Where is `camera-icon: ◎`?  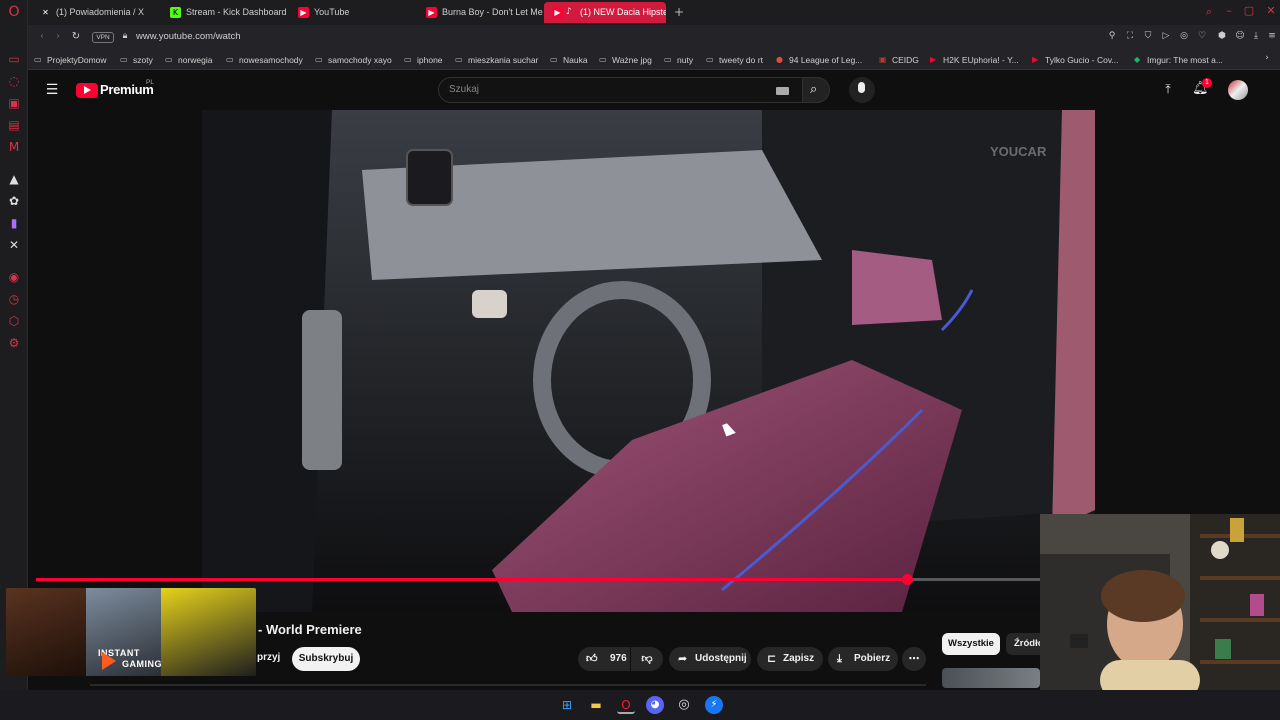
camera-icon: ◎ is located at coordinates (1184, 36).